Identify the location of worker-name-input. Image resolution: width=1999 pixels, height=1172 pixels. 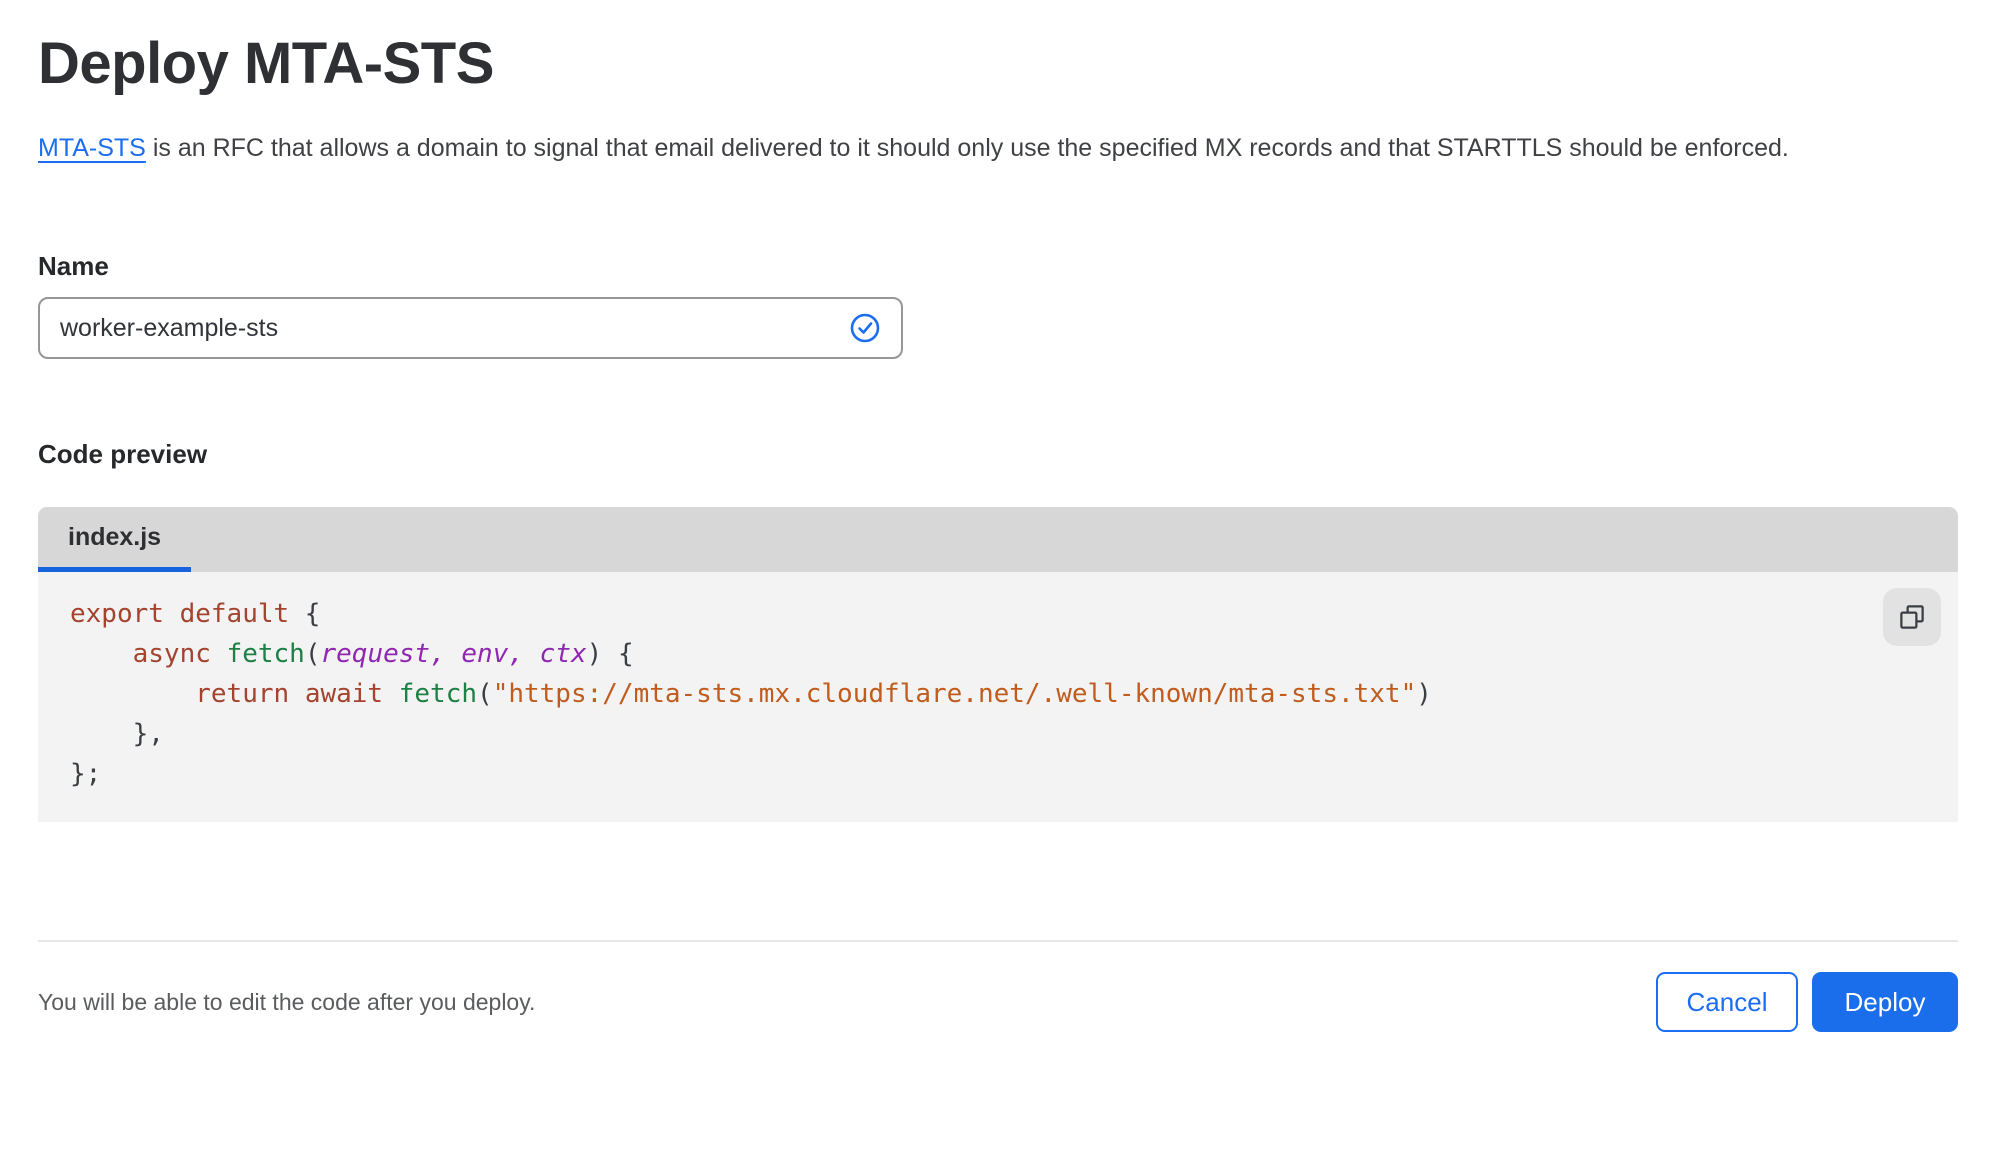
(470, 328).